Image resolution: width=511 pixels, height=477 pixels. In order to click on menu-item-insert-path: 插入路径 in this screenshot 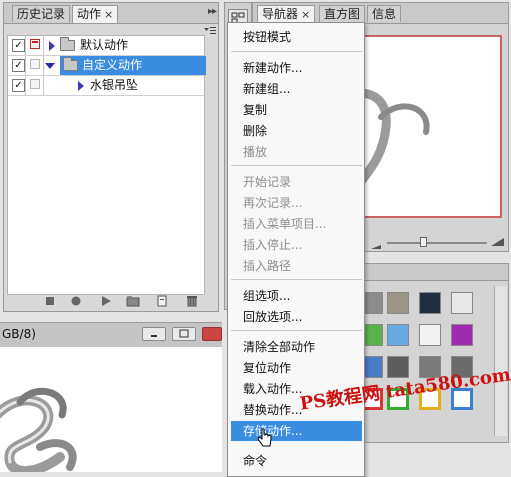, I will do `click(267, 266)`.